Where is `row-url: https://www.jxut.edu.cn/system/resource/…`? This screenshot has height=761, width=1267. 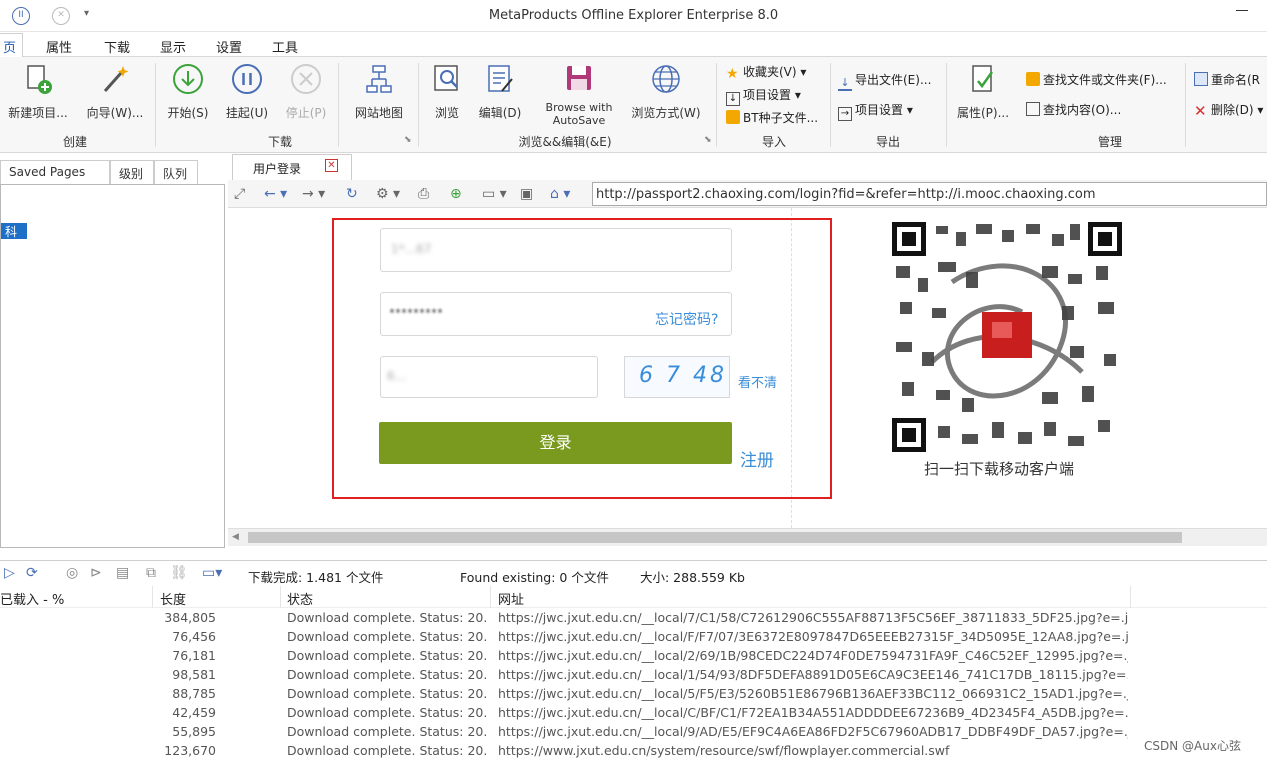
row-url: https://www.jxut.edu.cn/system/resource/… is located at coordinates (724, 750).